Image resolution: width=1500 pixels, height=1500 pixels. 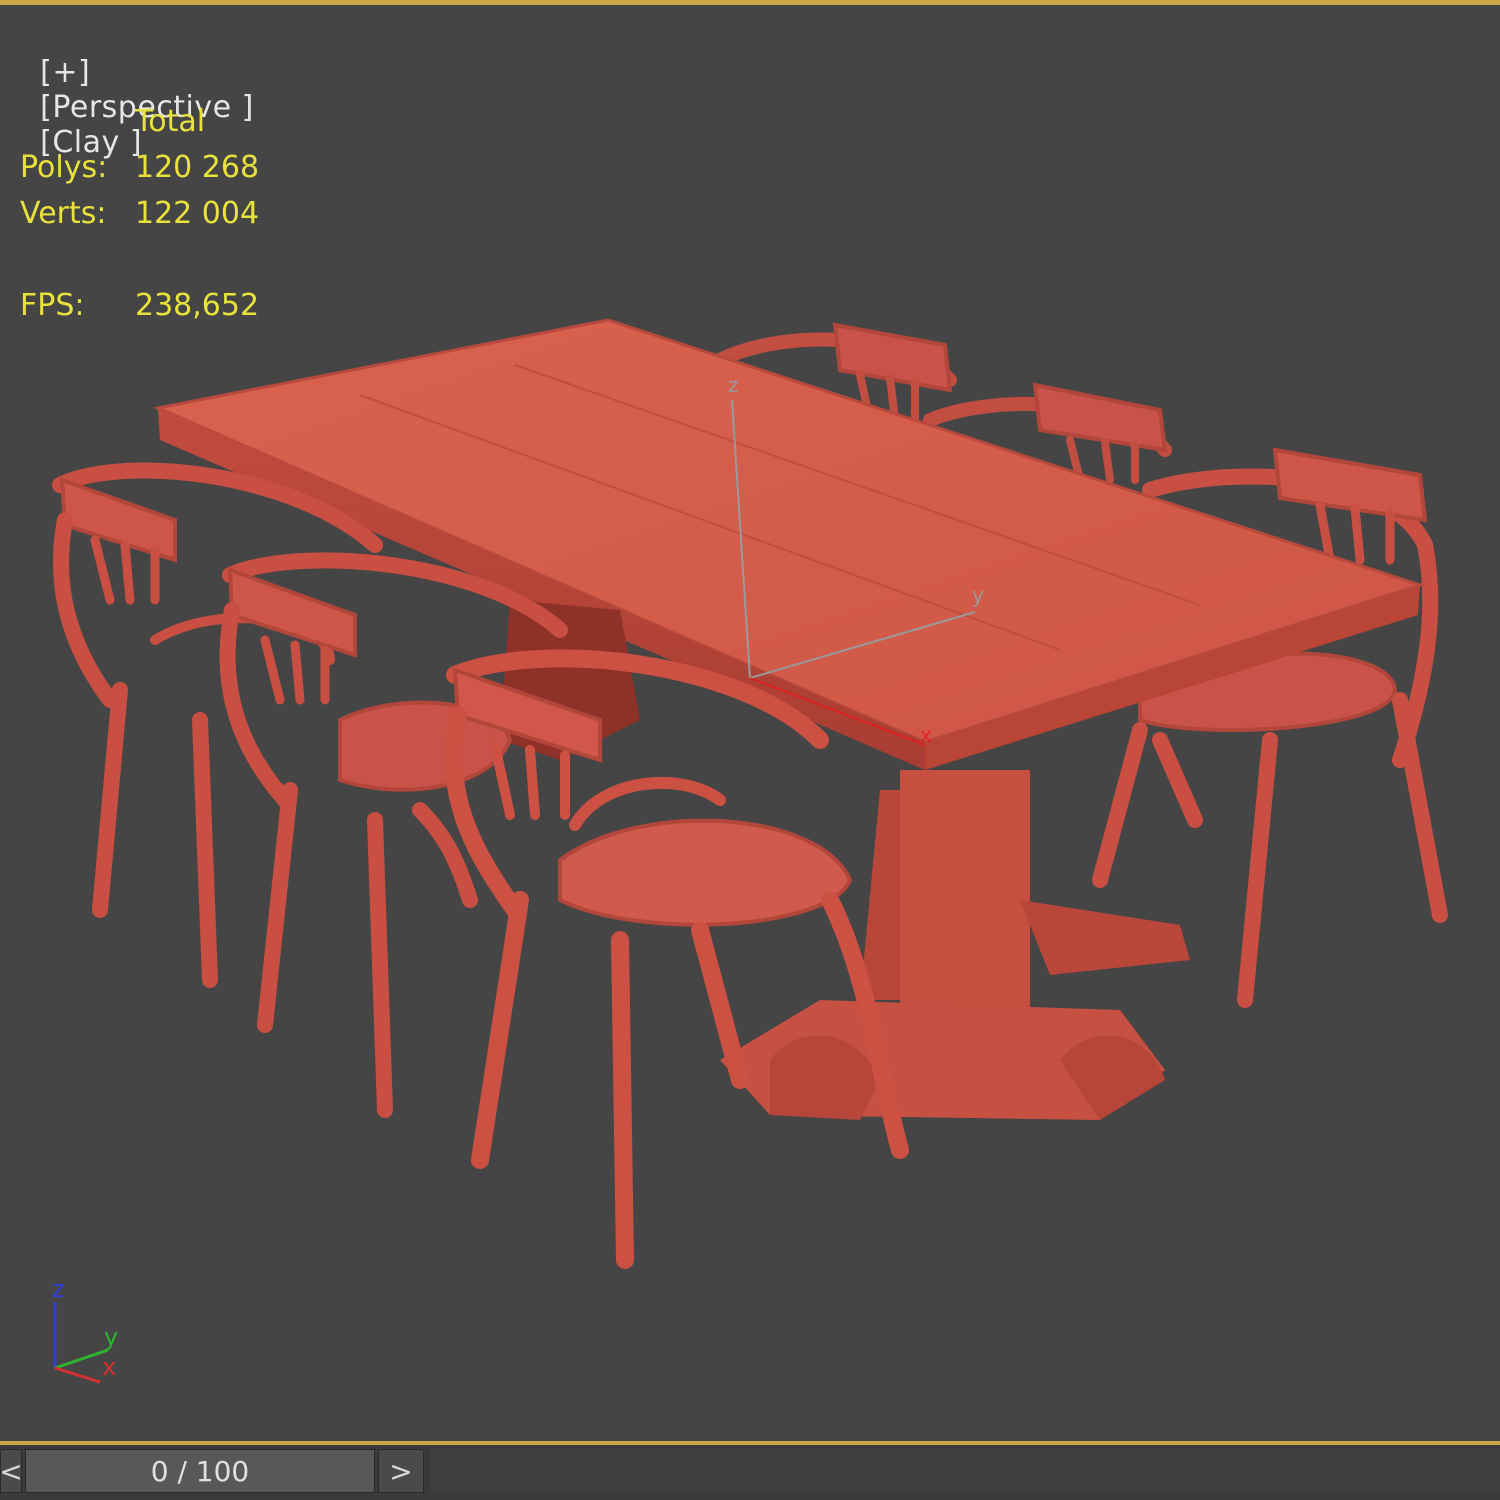 What do you see at coordinates (58, 1289) in the screenshot?
I see `tripod-z-label: z` at bounding box center [58, 1289].